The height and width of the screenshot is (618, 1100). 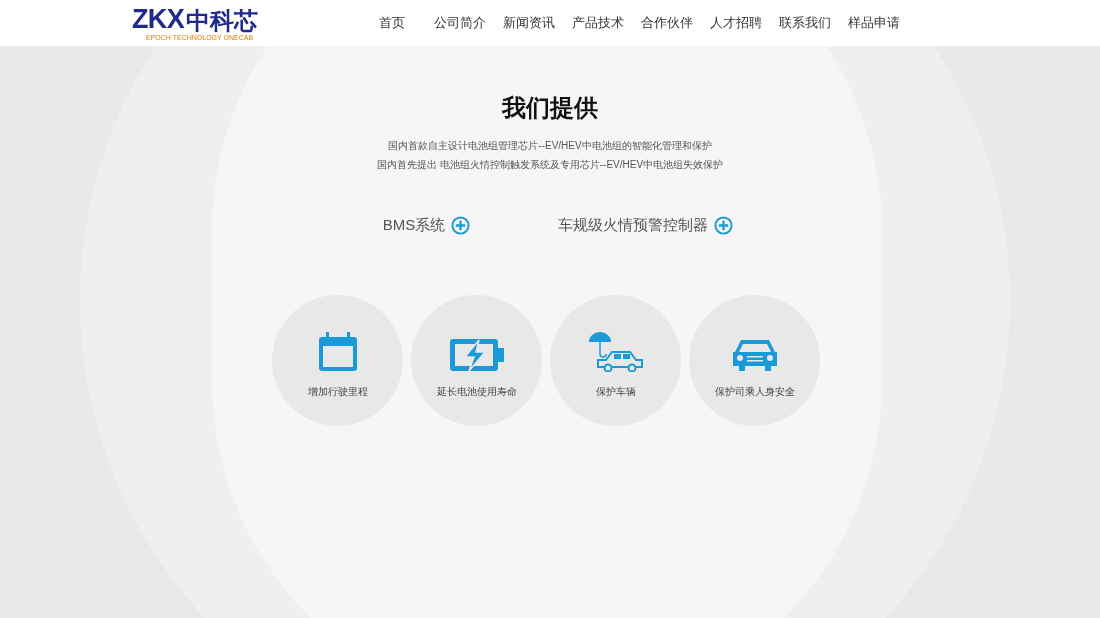 What do you see at coordinates (337, 351) in the screenshot?
I see `calendar-icon` at bounding box center [337, 351].